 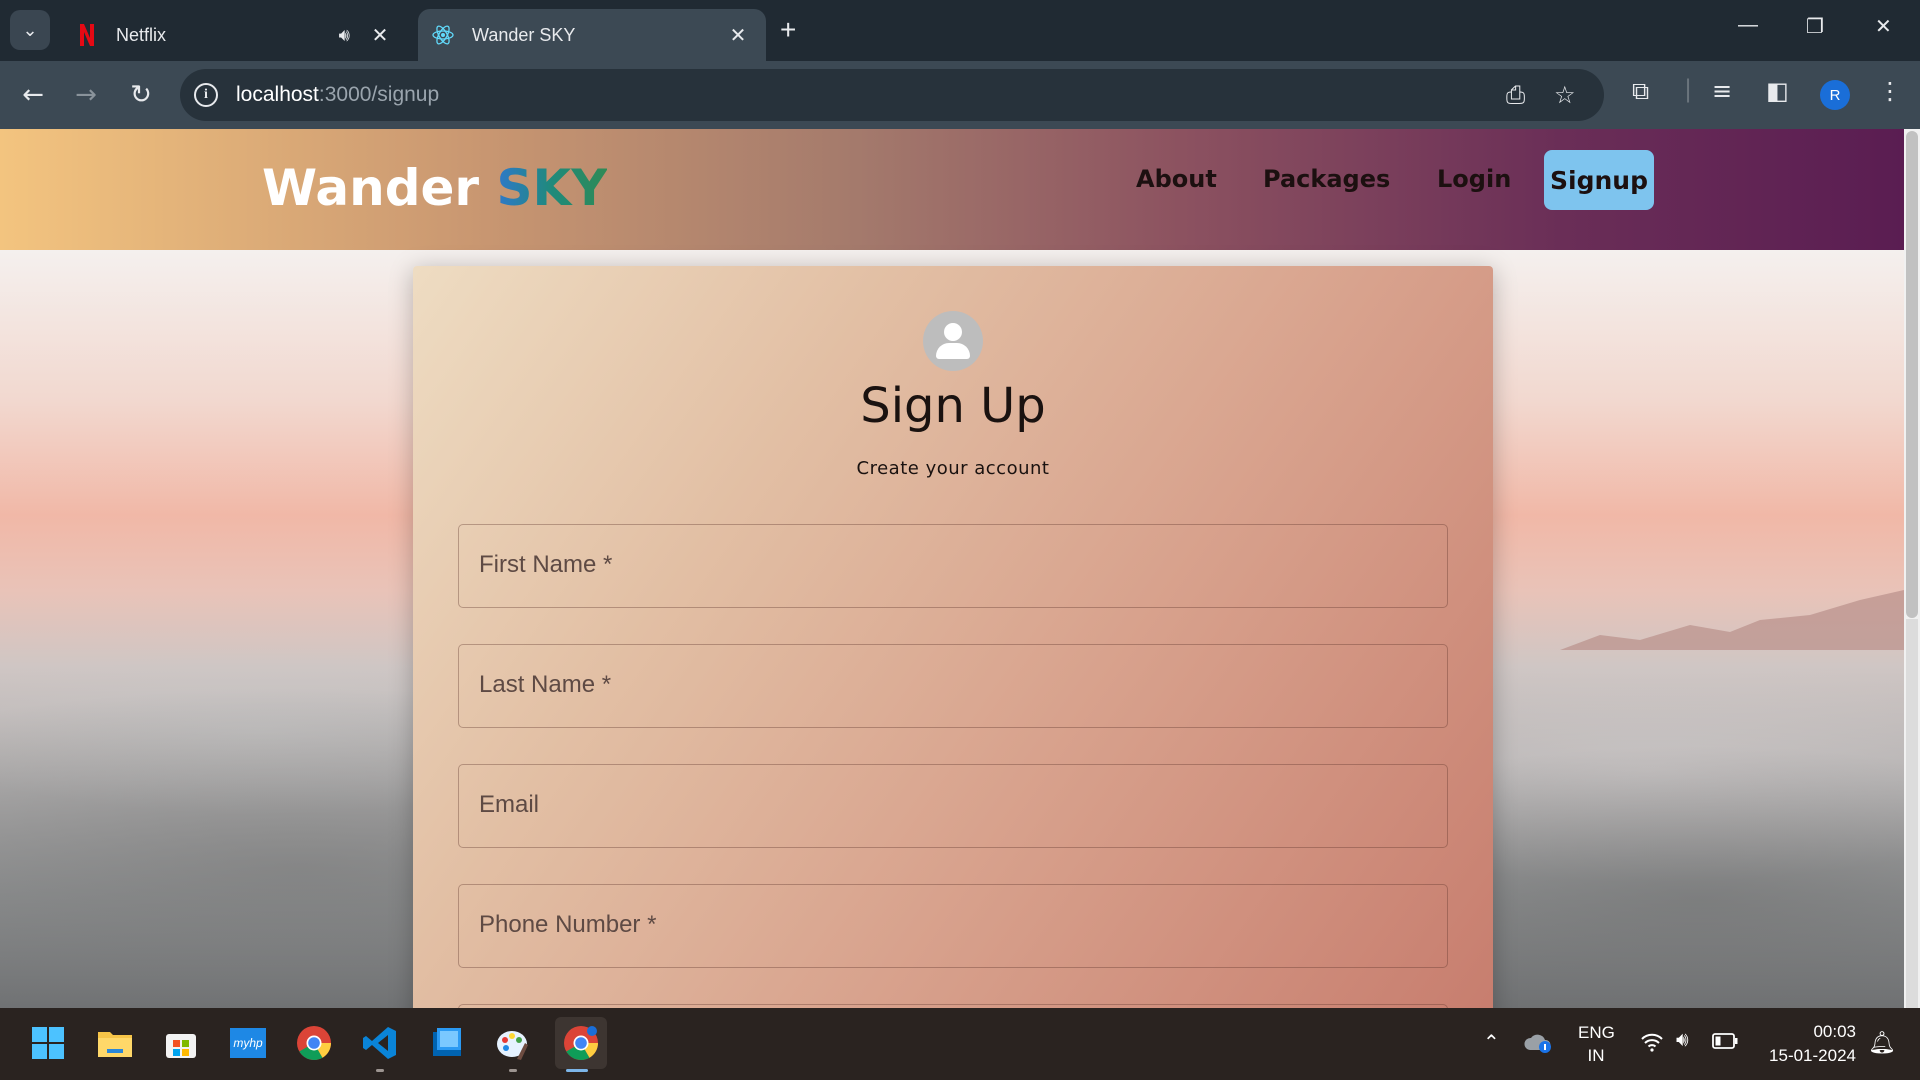 What do you see at coordinates (953, 686) in the screenshot?
I see `last-name-field: Last Name *` at bounding box center [953, 686].